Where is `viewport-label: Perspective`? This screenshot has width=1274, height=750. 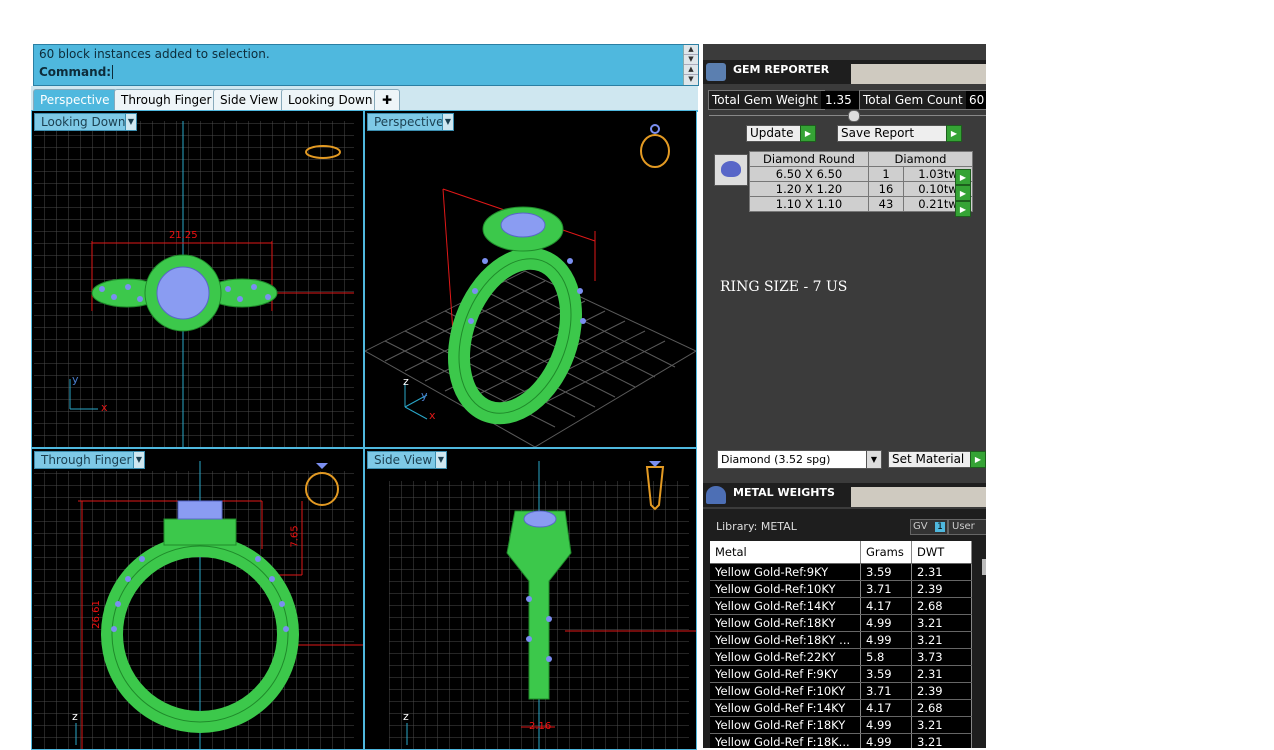 viewport-label: Perspective is located at coordinates (409, 122).